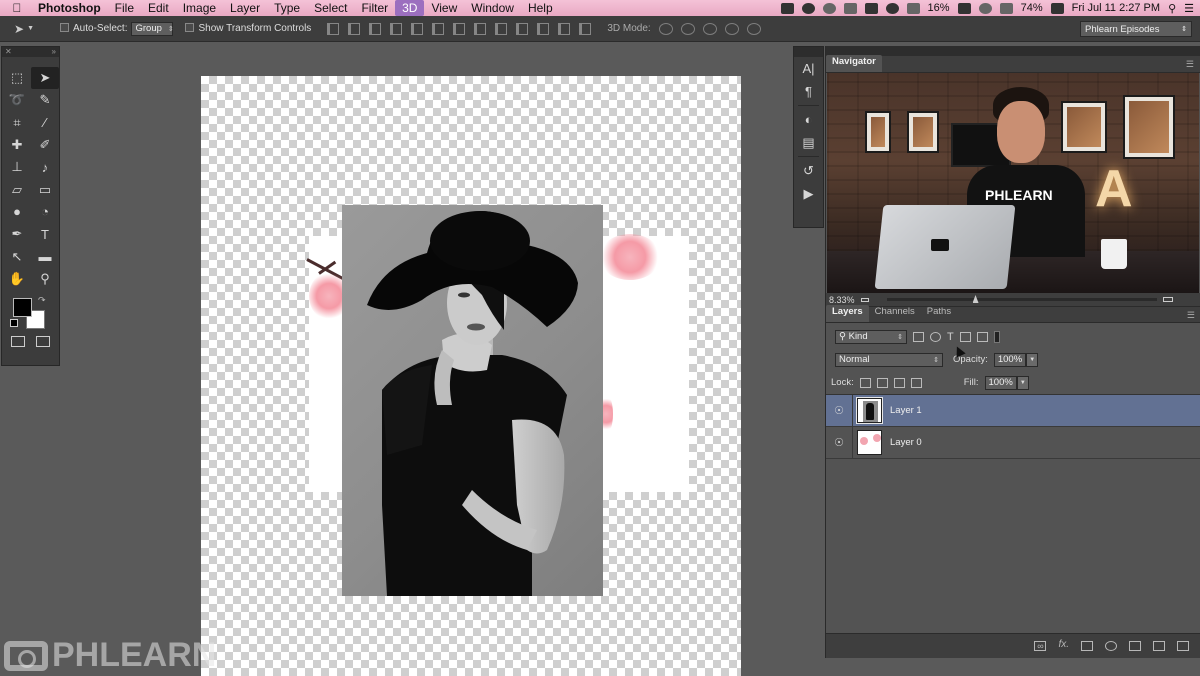  I want to click on volume-icon, so click(1006, 8).